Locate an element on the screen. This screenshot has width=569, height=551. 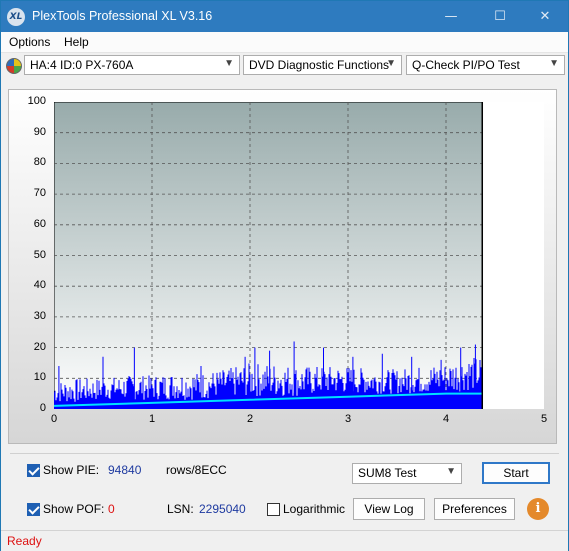
logarithmic-label: Logarithmic is located at coordinates (314, 509).